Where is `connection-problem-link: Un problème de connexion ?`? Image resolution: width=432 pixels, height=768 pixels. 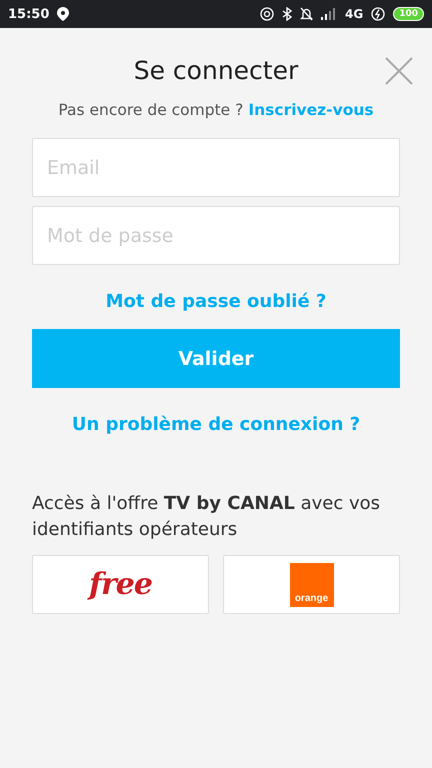
connection-problem-link: Un problème de connexion ? is located at coordinates (216, 424).